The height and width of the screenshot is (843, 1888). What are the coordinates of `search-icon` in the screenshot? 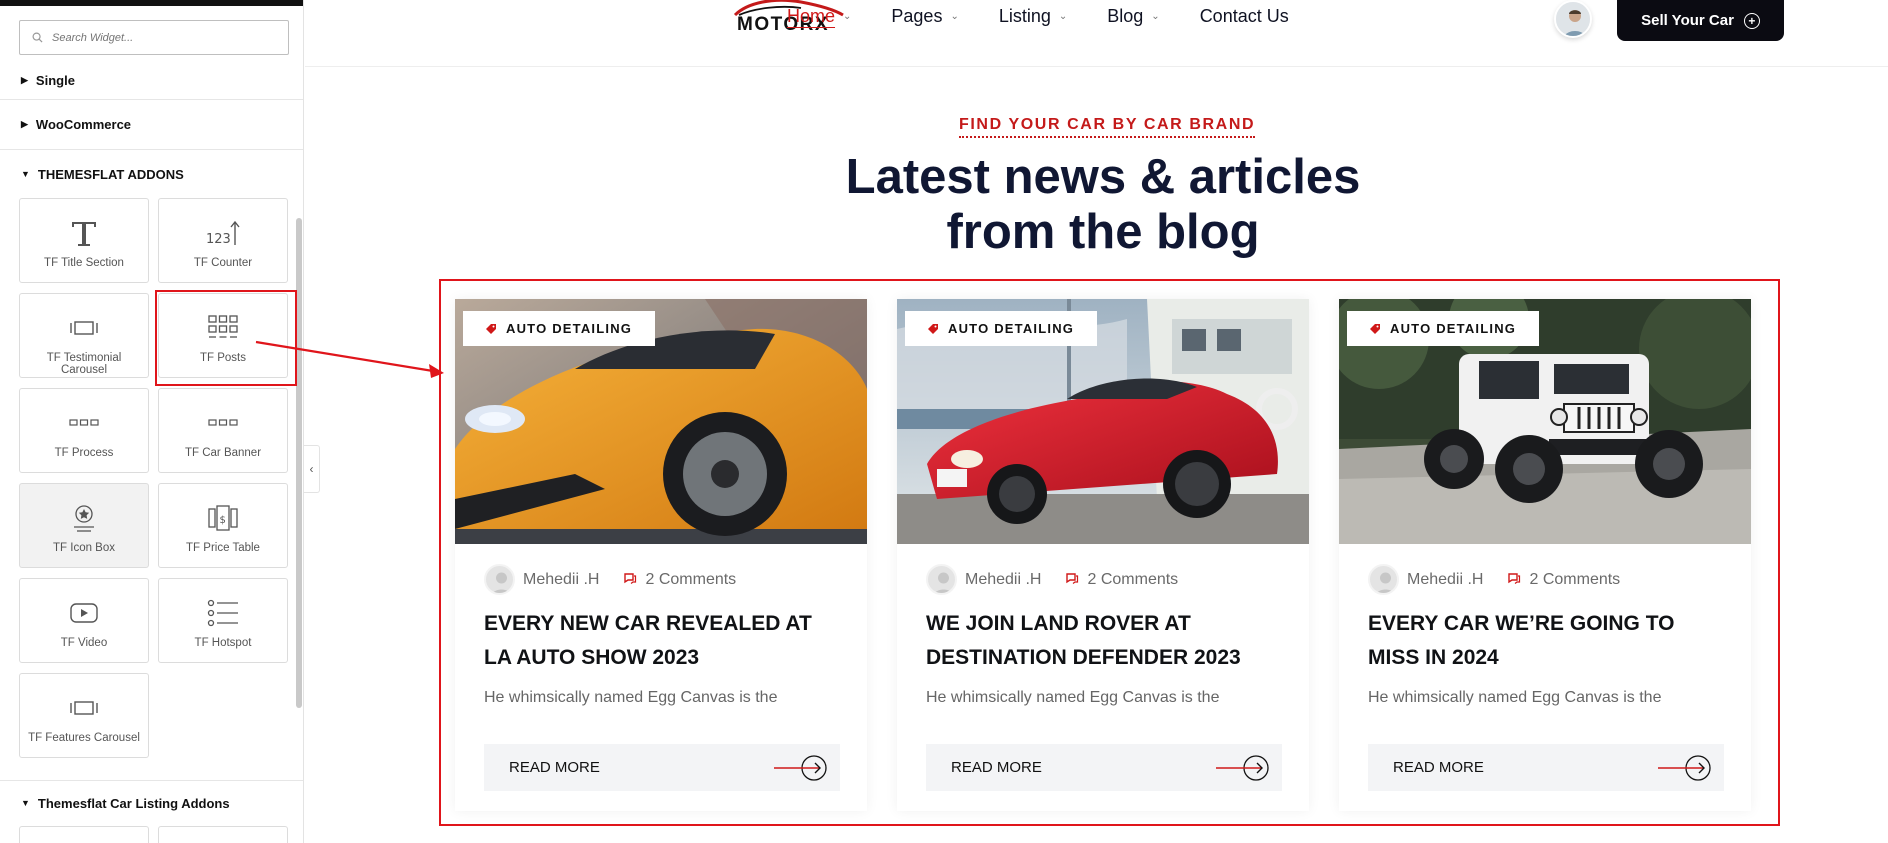 It's located at (37, 37).